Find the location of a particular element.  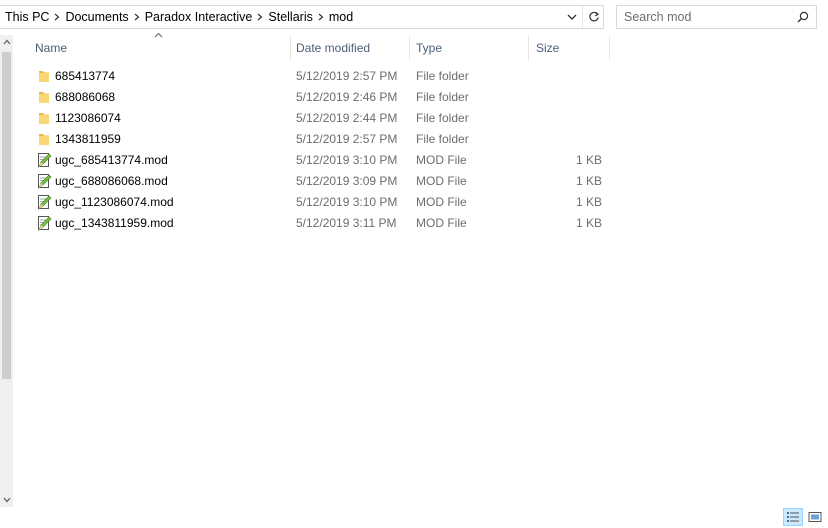

file-date: 5/12/2019 2:44 PM is located at coordinates (347, 118).